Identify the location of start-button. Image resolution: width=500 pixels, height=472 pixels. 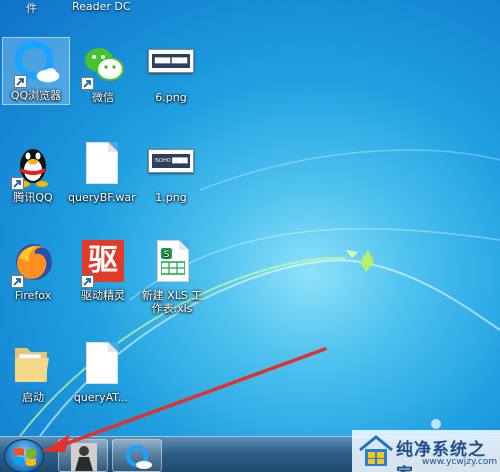
(24, 455).